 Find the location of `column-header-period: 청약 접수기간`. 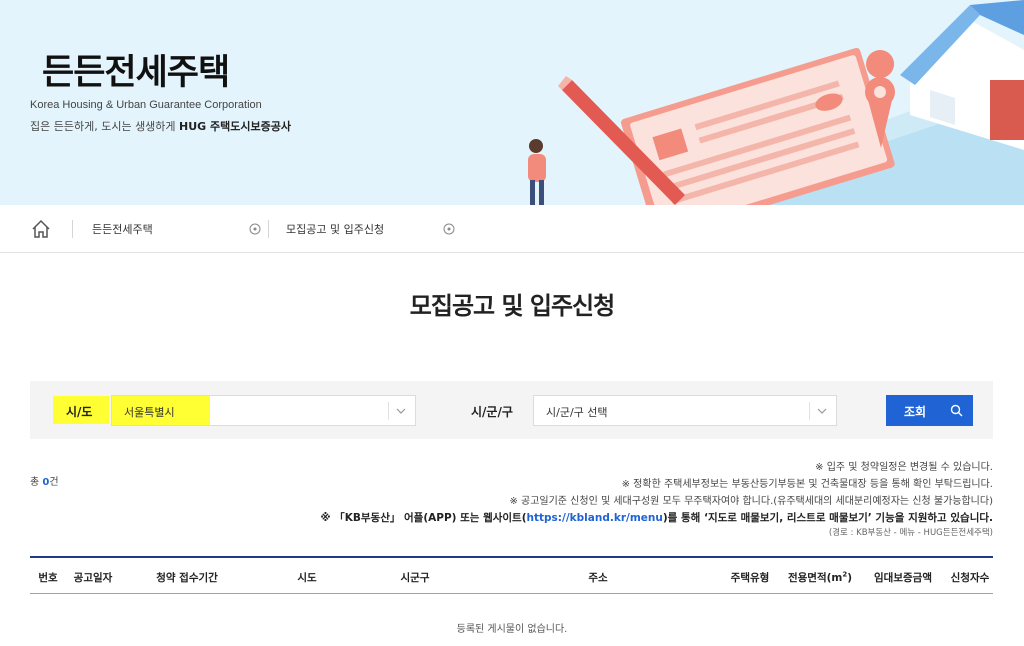

column-header-period: 청약 접수기간 is located at coordinates (187, 578).